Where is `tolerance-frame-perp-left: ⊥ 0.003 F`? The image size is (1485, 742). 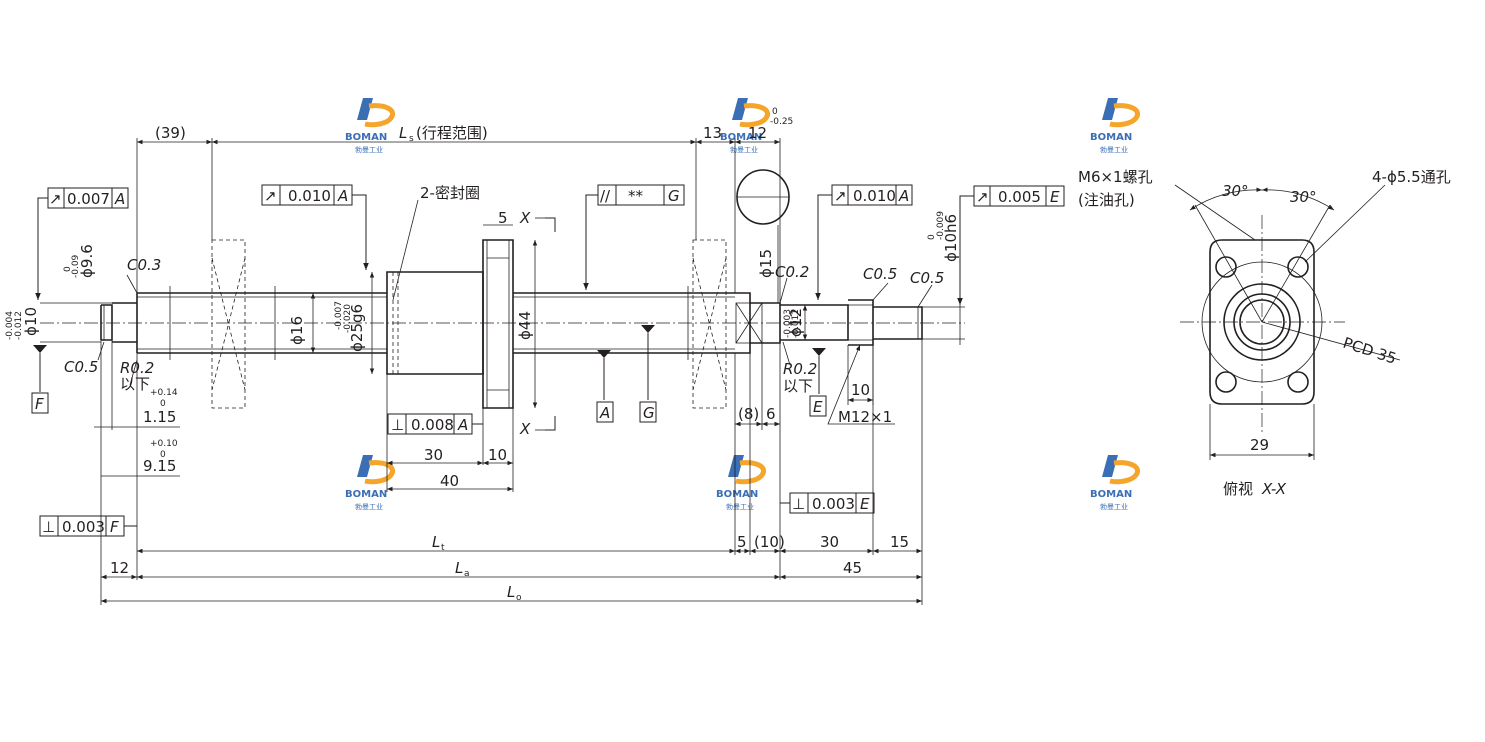 tolerance-frame-perp-left: ⊥ 0.003 F is located at coordinates (88, 526).